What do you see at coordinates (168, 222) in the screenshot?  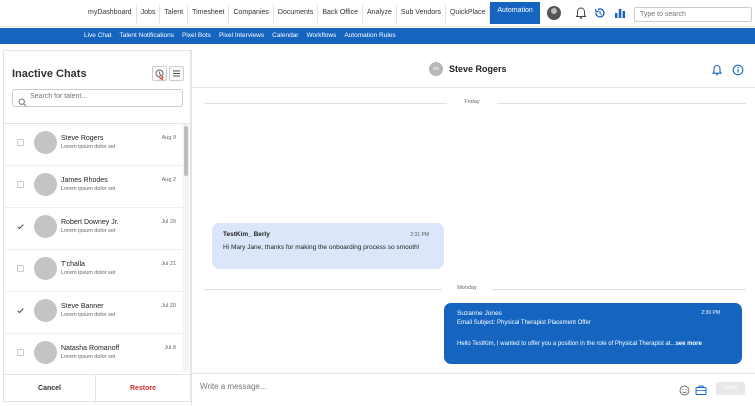 I see `chat-date: Jul 29` at bounding box center [168, 222].